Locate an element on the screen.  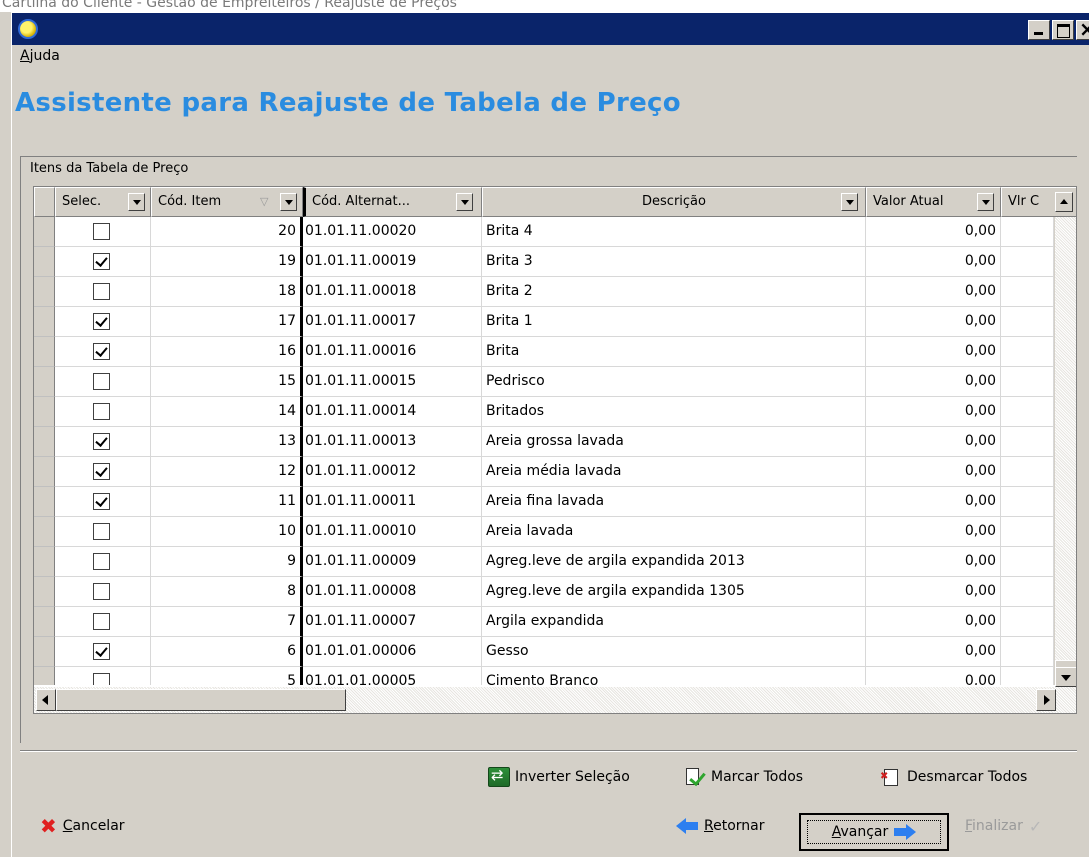
cell-vlr is located at coordinates (1027, 232).